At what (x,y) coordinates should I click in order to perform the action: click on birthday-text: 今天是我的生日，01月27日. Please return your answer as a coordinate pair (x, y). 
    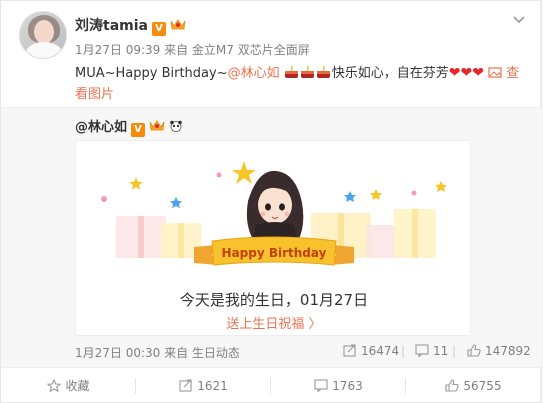
    Looking at the image, I should click on (274, 300).